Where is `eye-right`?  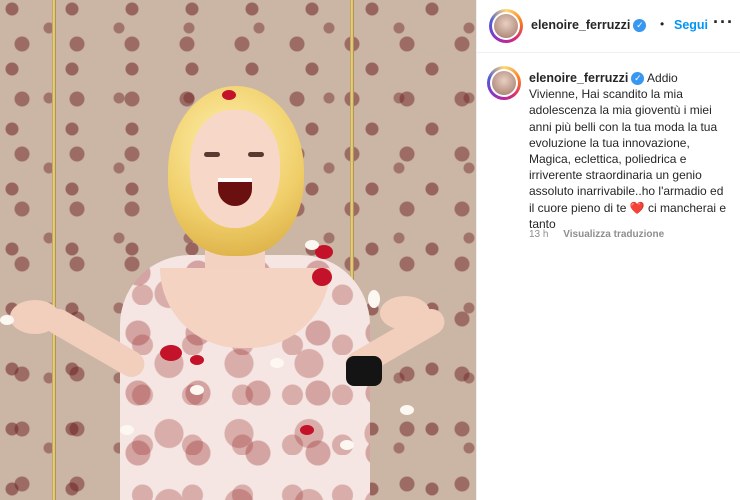
eye-right is located at coordinates (256, 154).